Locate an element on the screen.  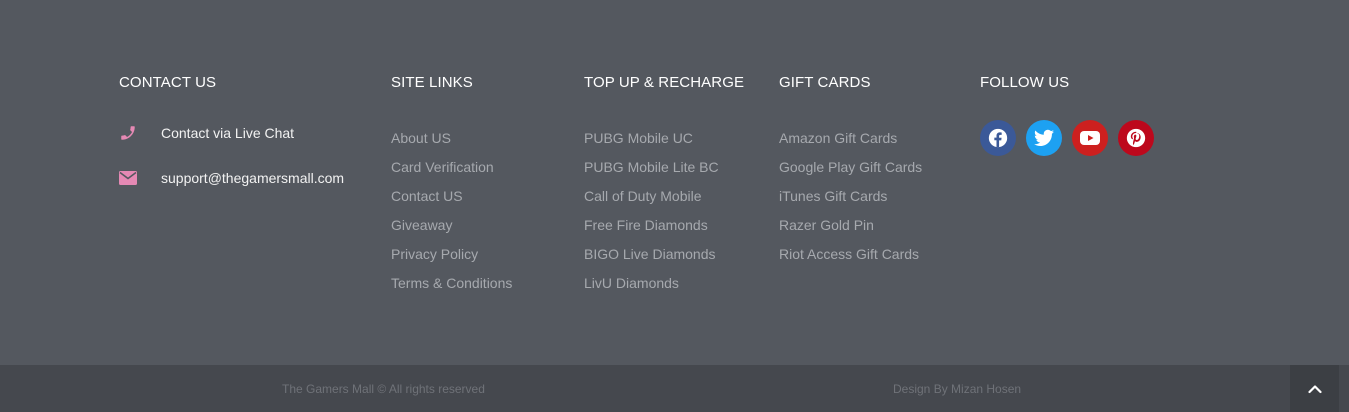
support-email-link: support@thegamersmall.com is located at coordinates (231, 178).